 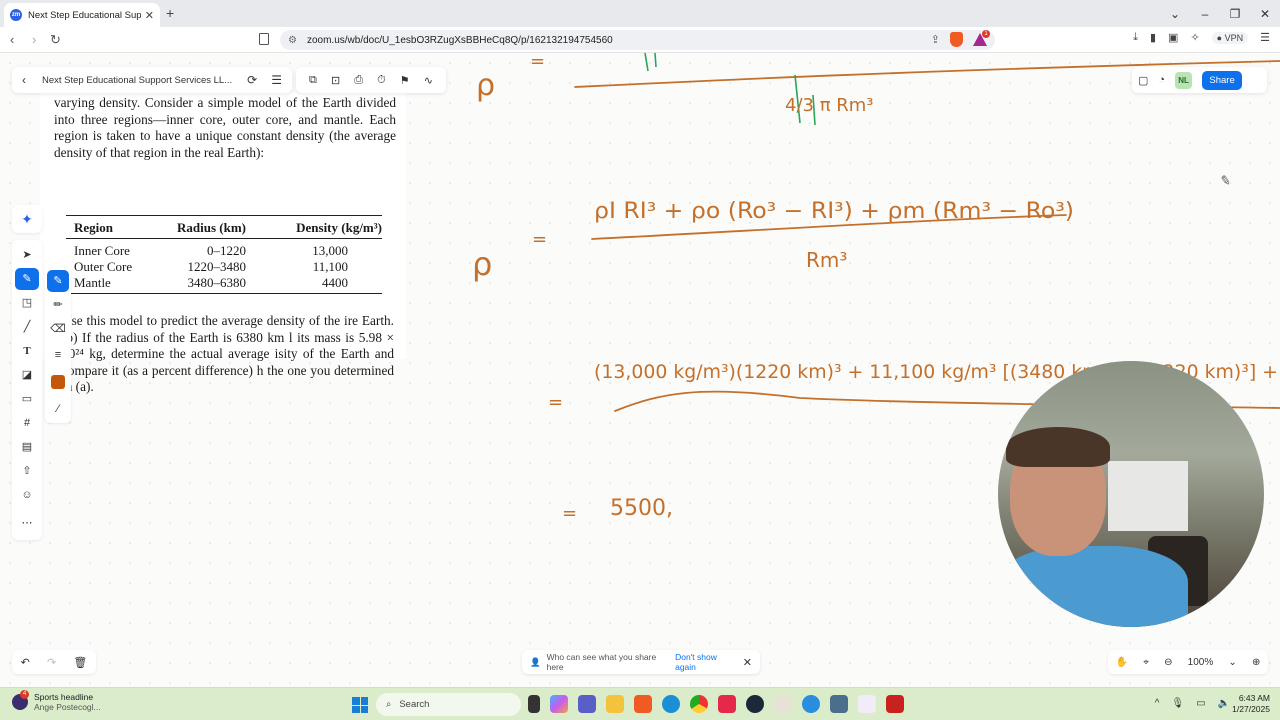 What do you see at coordinates (428, 80) in the screenshot?
I see `annotate-icon: ∿` at bounding box center [428, 80].